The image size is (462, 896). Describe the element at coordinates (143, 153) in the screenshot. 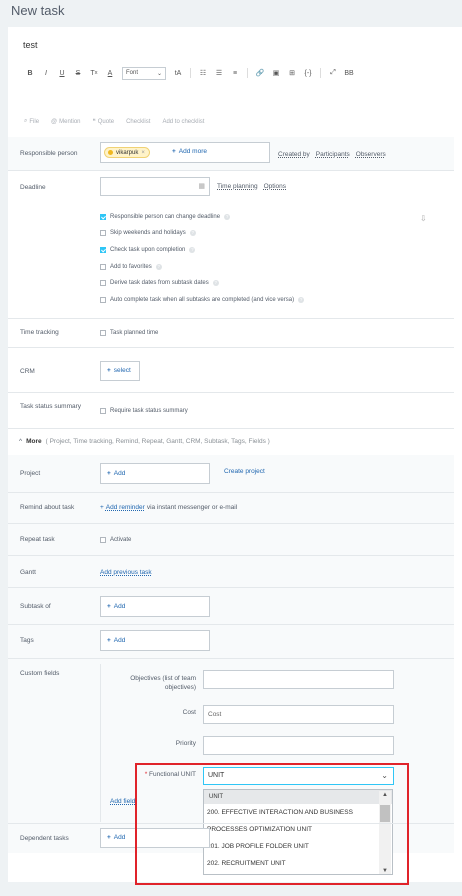

I see `close-icon: ×` at that location.